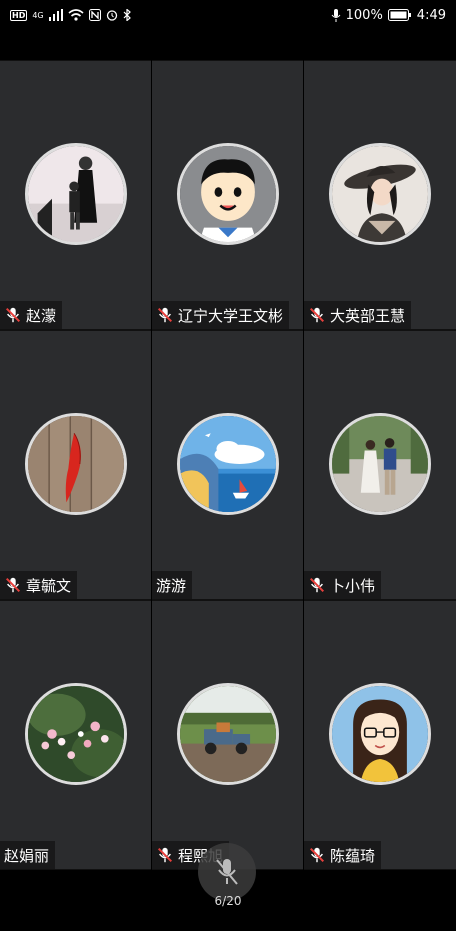 This screenshot has width=456, height=931. What do you see at coordinates (231, 315) in the screenshot?
I see `participant-name: 辽宁大学王文彬` at bounding box center [231, 315].